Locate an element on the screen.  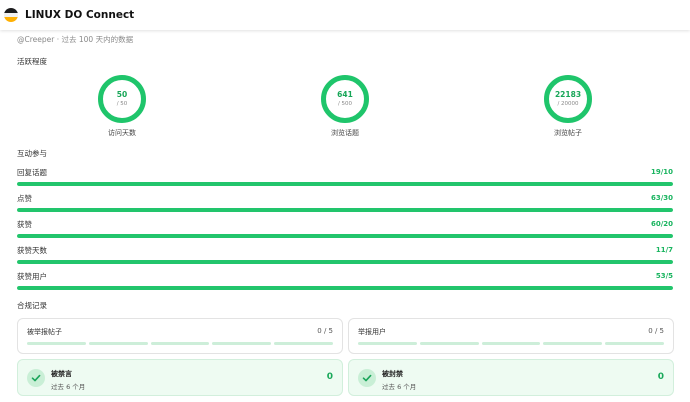
linux-do-logo-icon is located at coordinates (11, 15).